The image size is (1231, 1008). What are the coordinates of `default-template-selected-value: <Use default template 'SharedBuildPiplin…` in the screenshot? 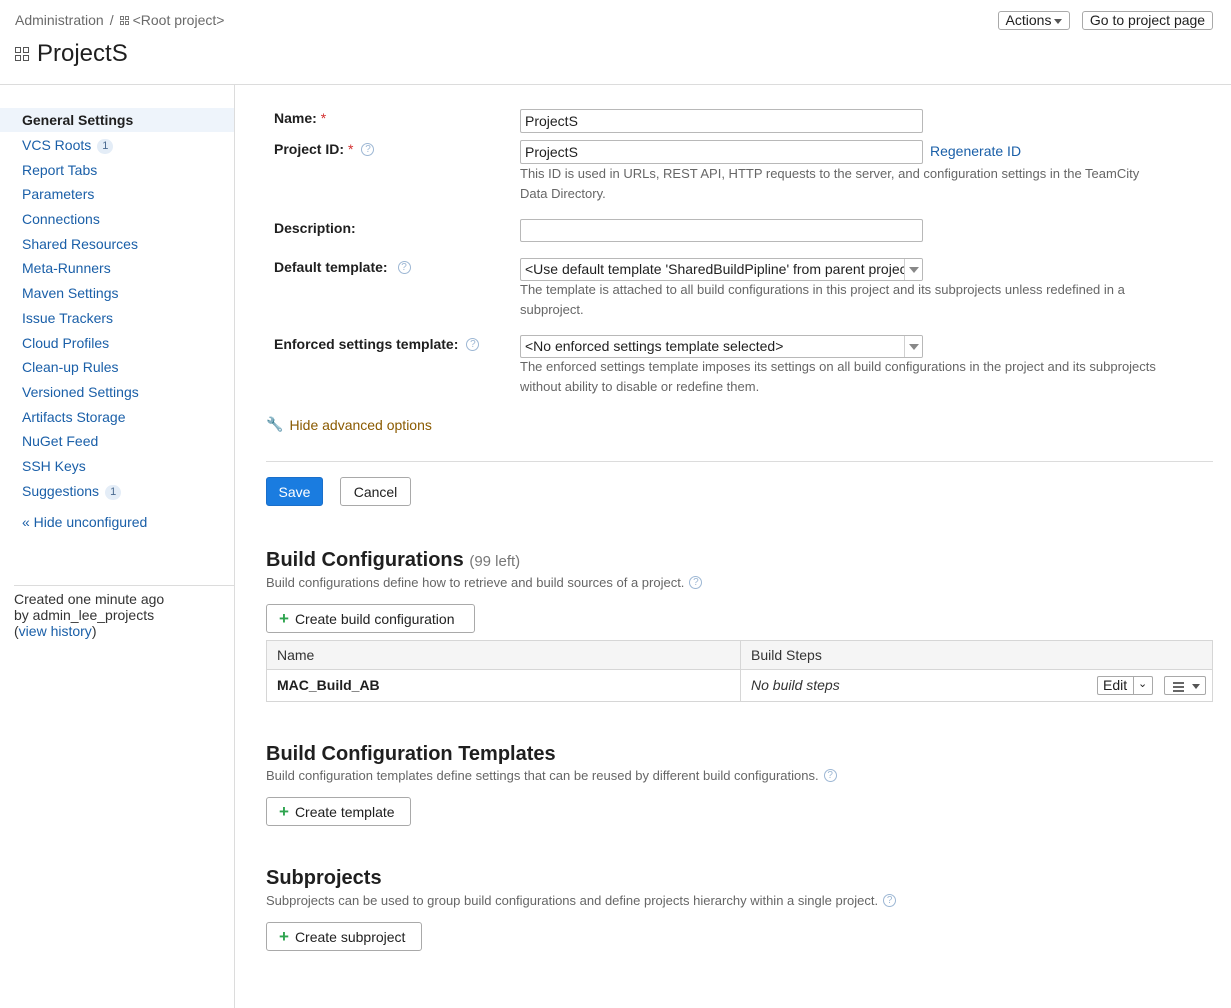 It's located at (722, 269).